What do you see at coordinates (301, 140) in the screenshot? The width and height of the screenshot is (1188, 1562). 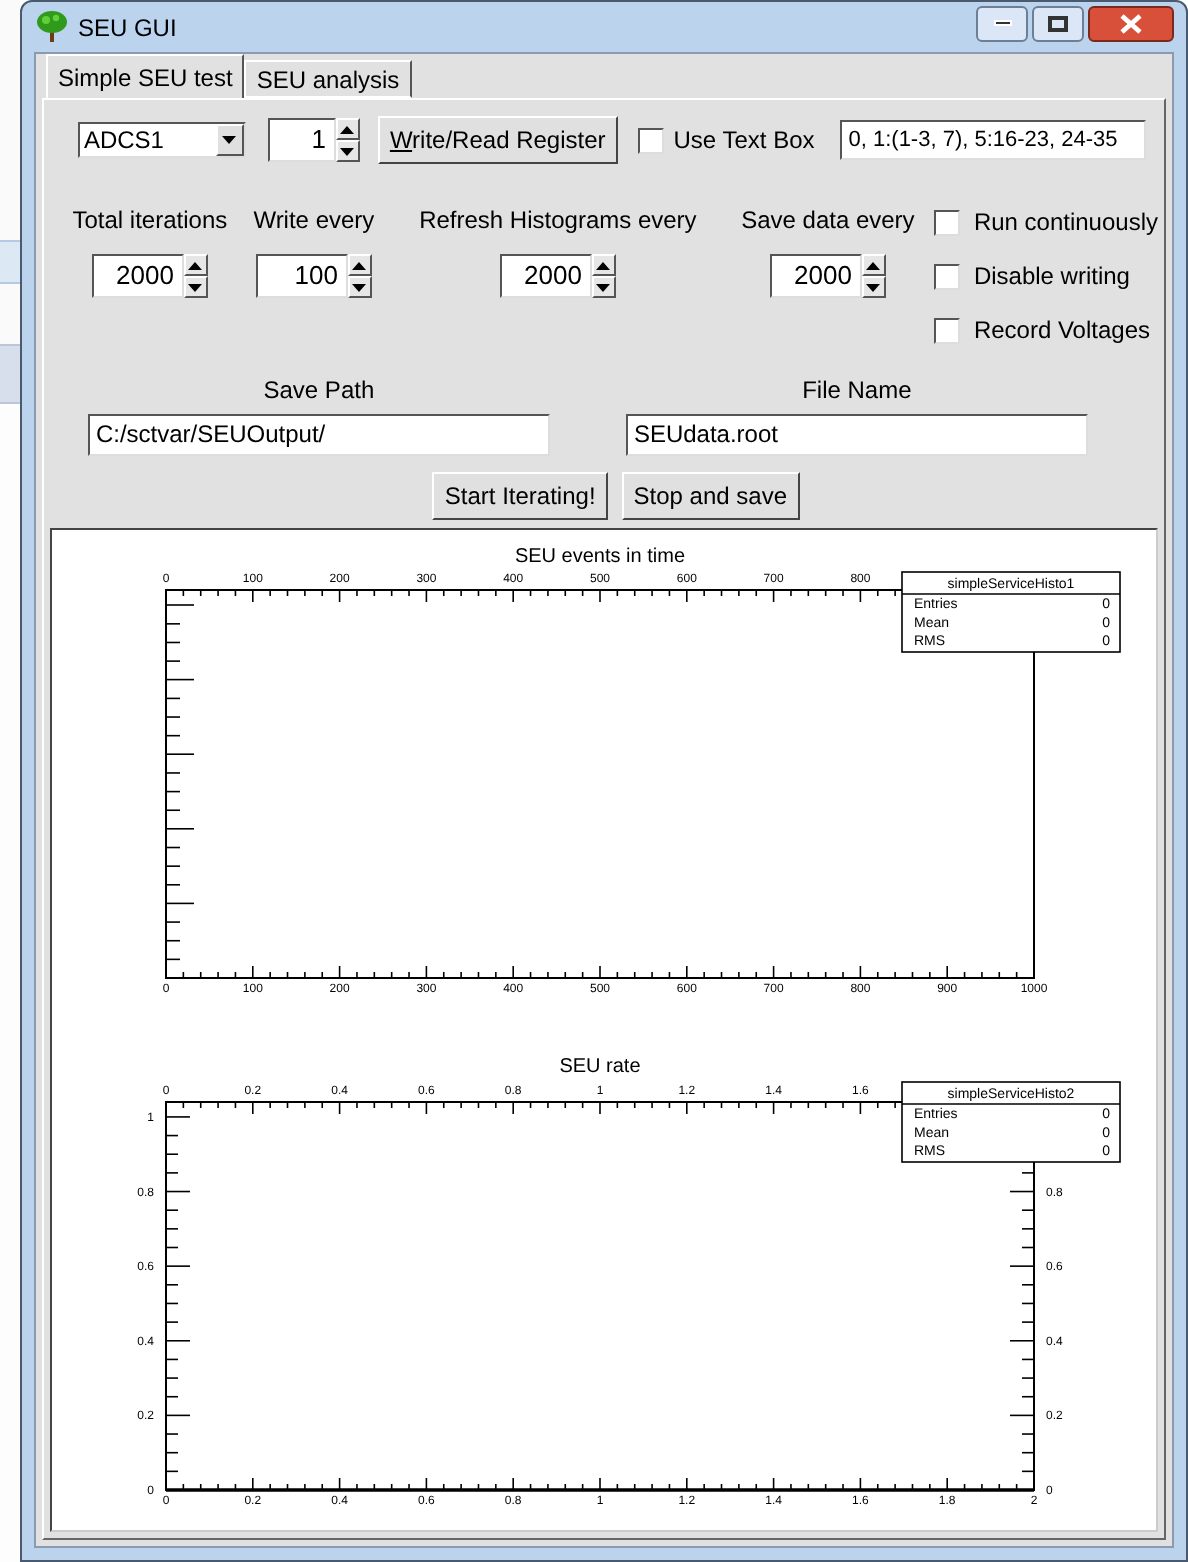 I see `register-spinner: 1` at bounding box center [301, 140].